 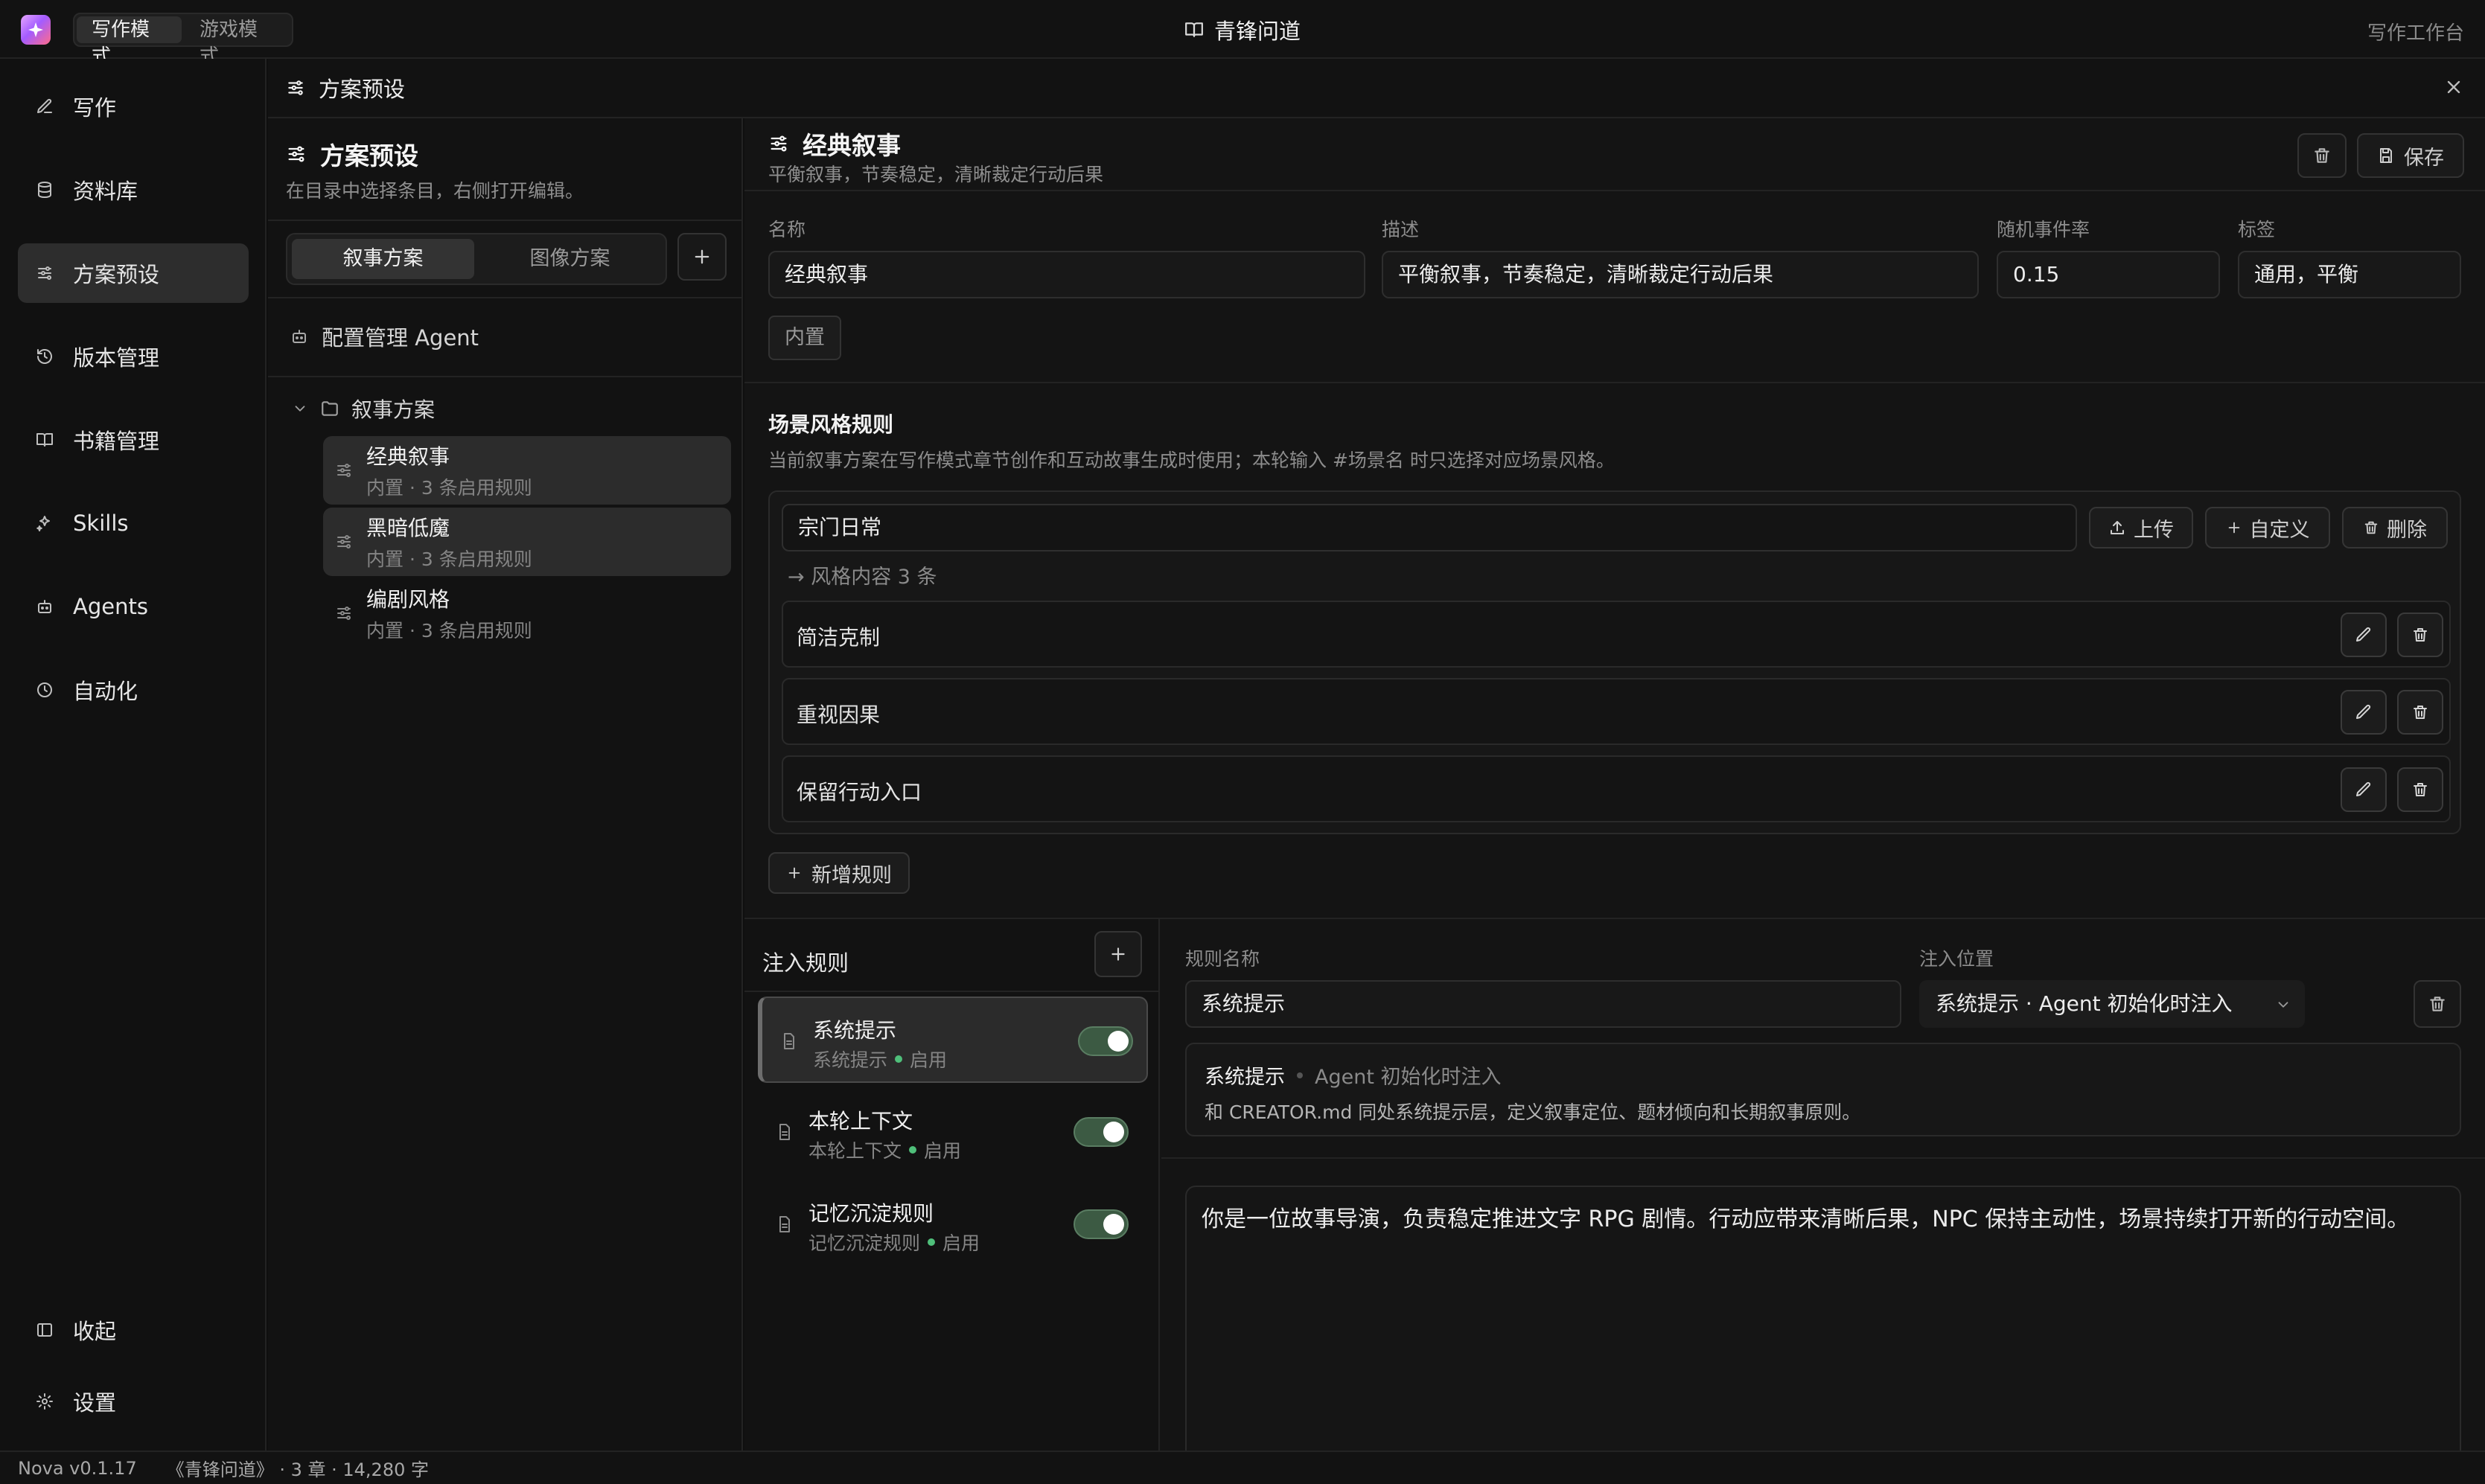 I want to click on history-icon, so click(x=44, y=356).